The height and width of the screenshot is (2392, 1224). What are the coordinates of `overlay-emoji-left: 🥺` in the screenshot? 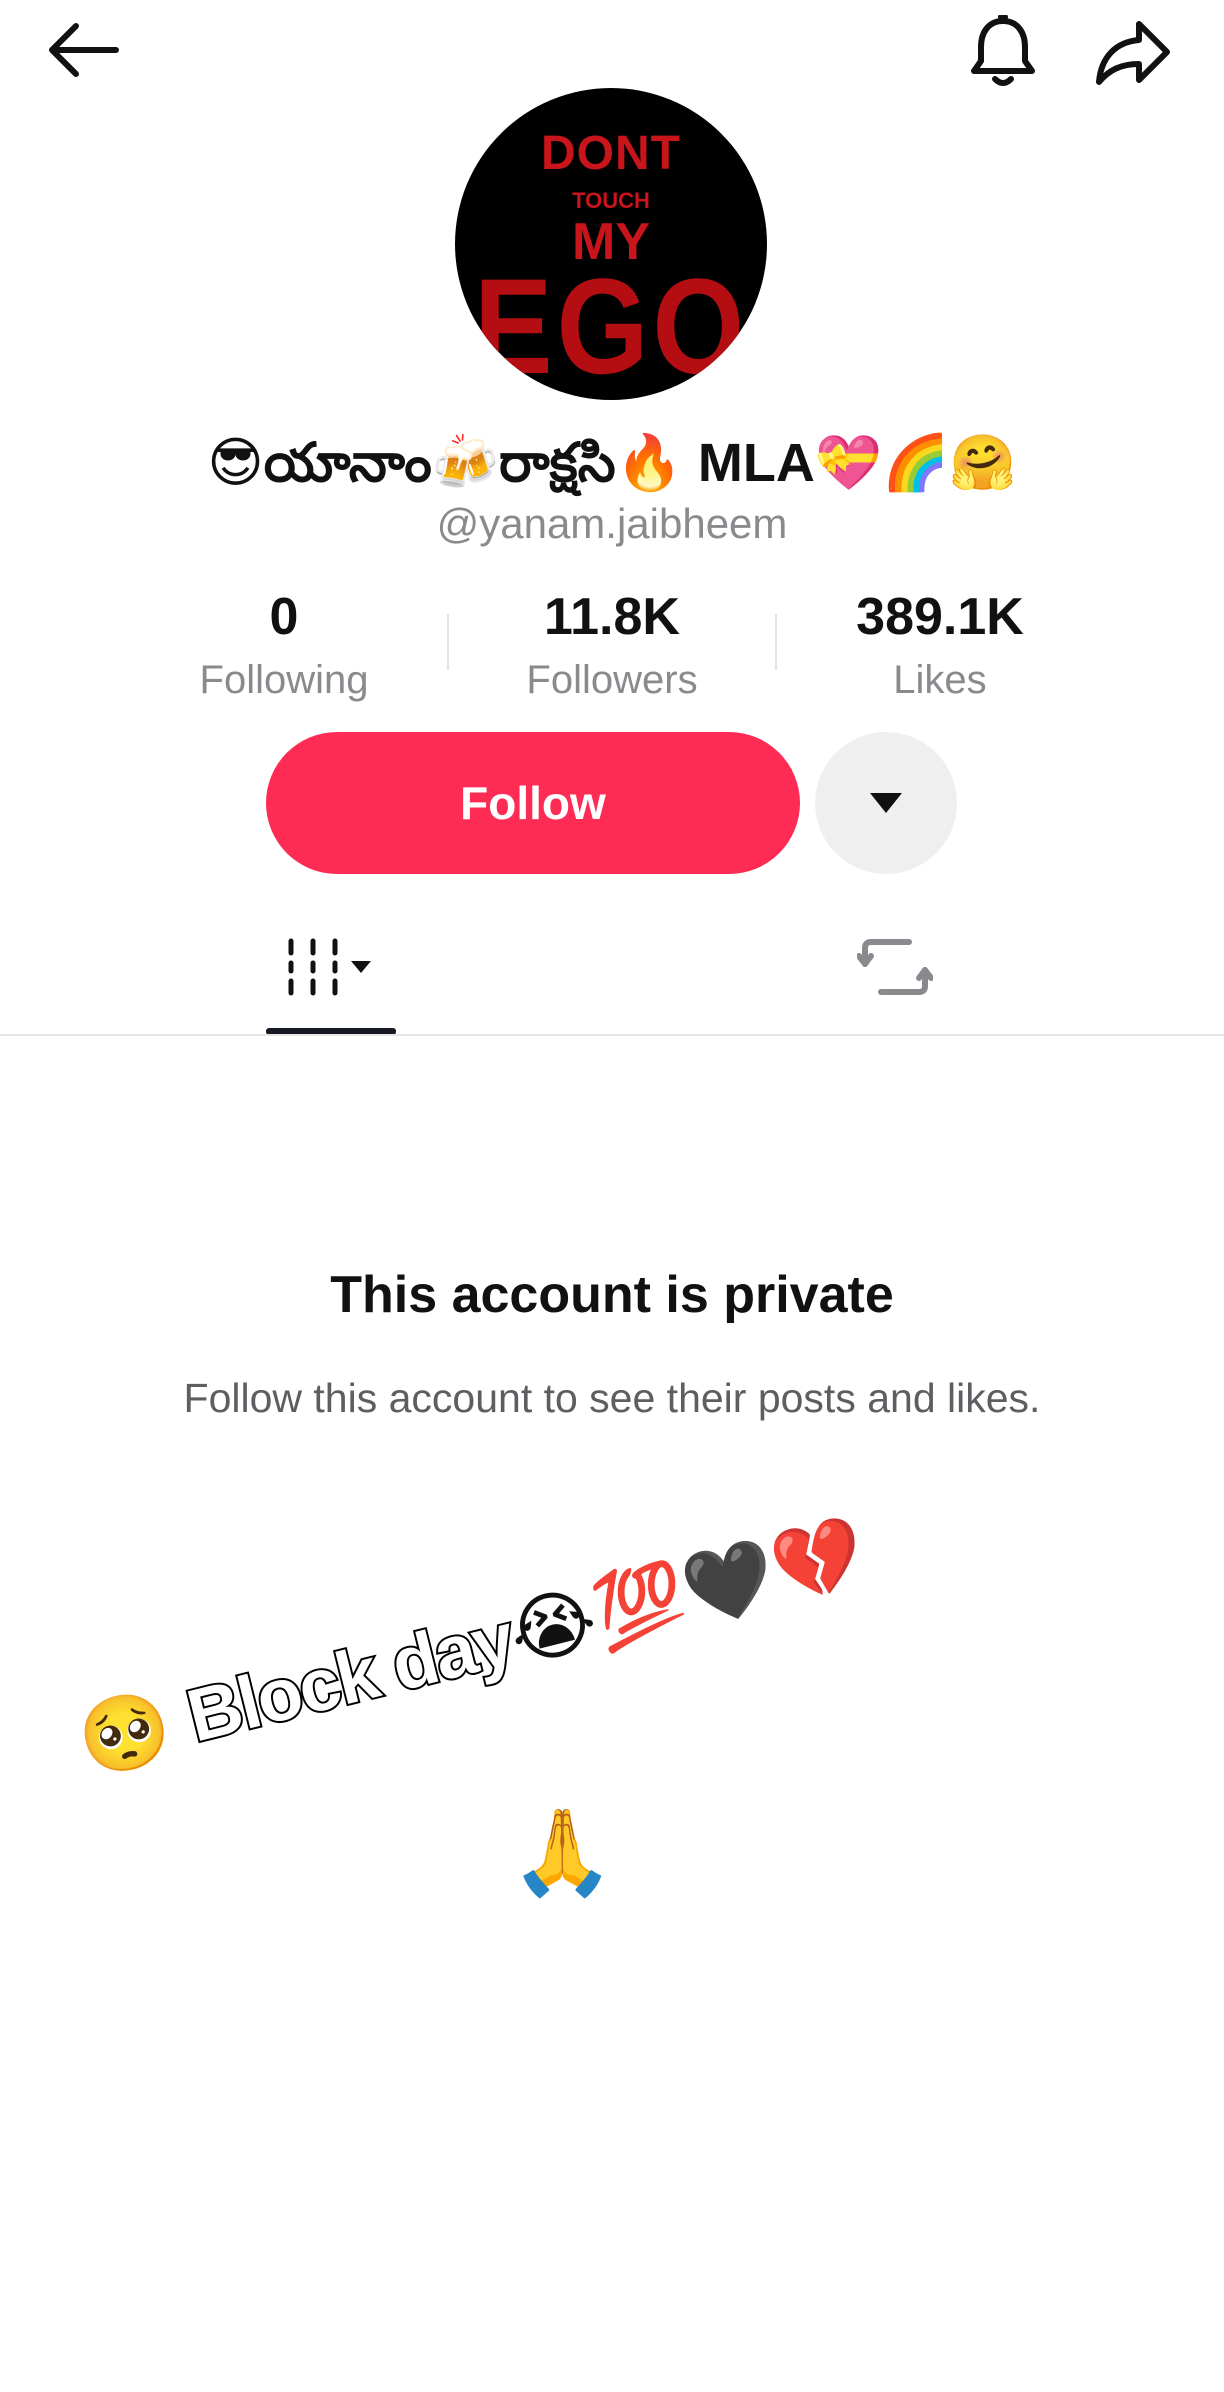 It's located at (124, 1733).